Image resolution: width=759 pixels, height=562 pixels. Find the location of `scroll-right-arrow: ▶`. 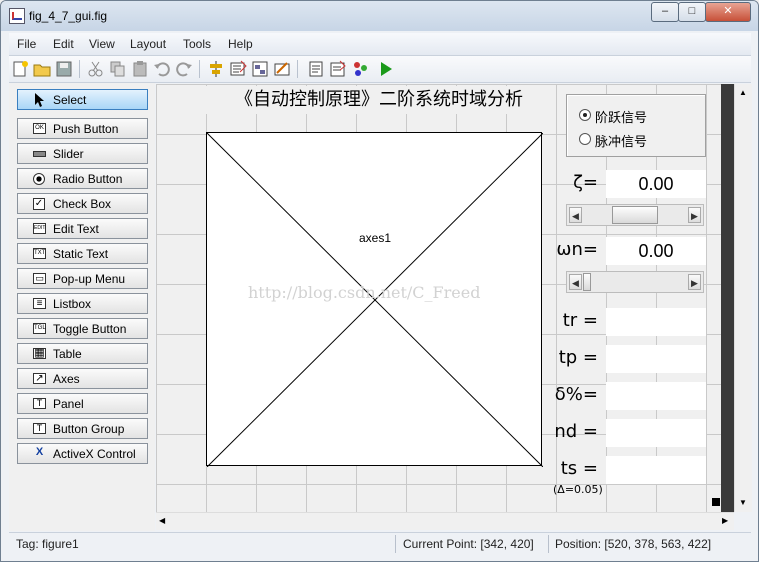

scroll-right-arrow: ▶ is located at coordinates (725, 520).